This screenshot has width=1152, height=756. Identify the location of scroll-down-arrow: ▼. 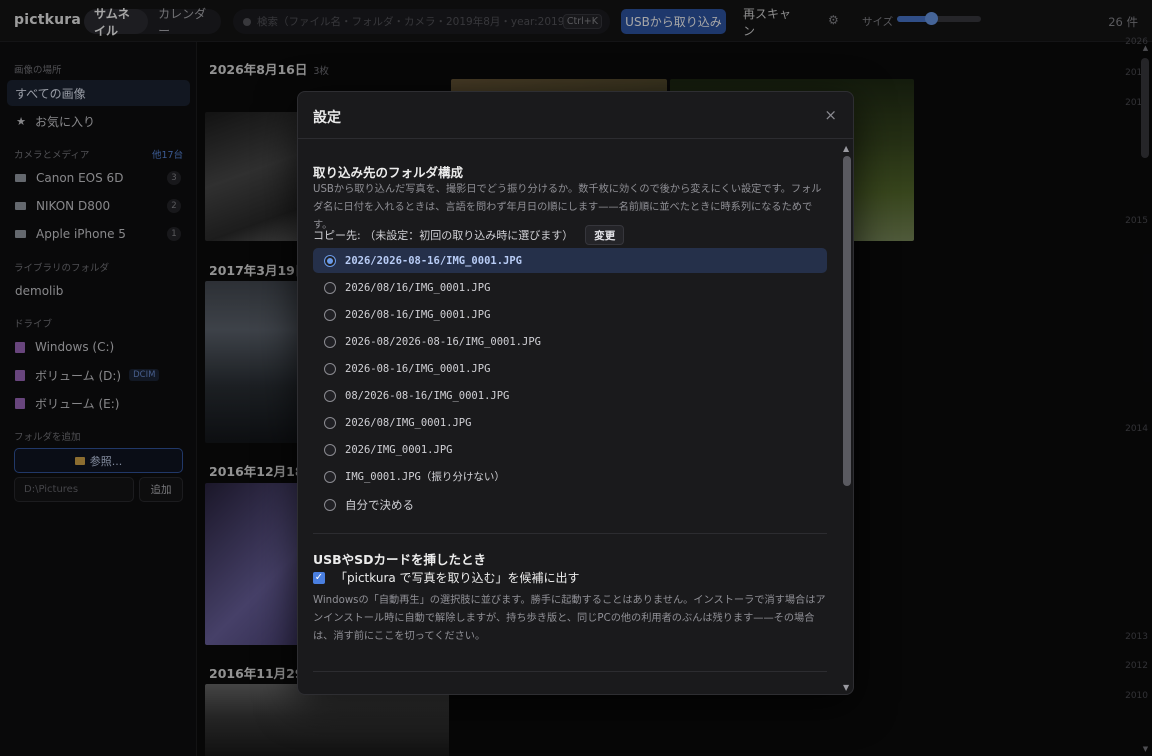
(846, 687).